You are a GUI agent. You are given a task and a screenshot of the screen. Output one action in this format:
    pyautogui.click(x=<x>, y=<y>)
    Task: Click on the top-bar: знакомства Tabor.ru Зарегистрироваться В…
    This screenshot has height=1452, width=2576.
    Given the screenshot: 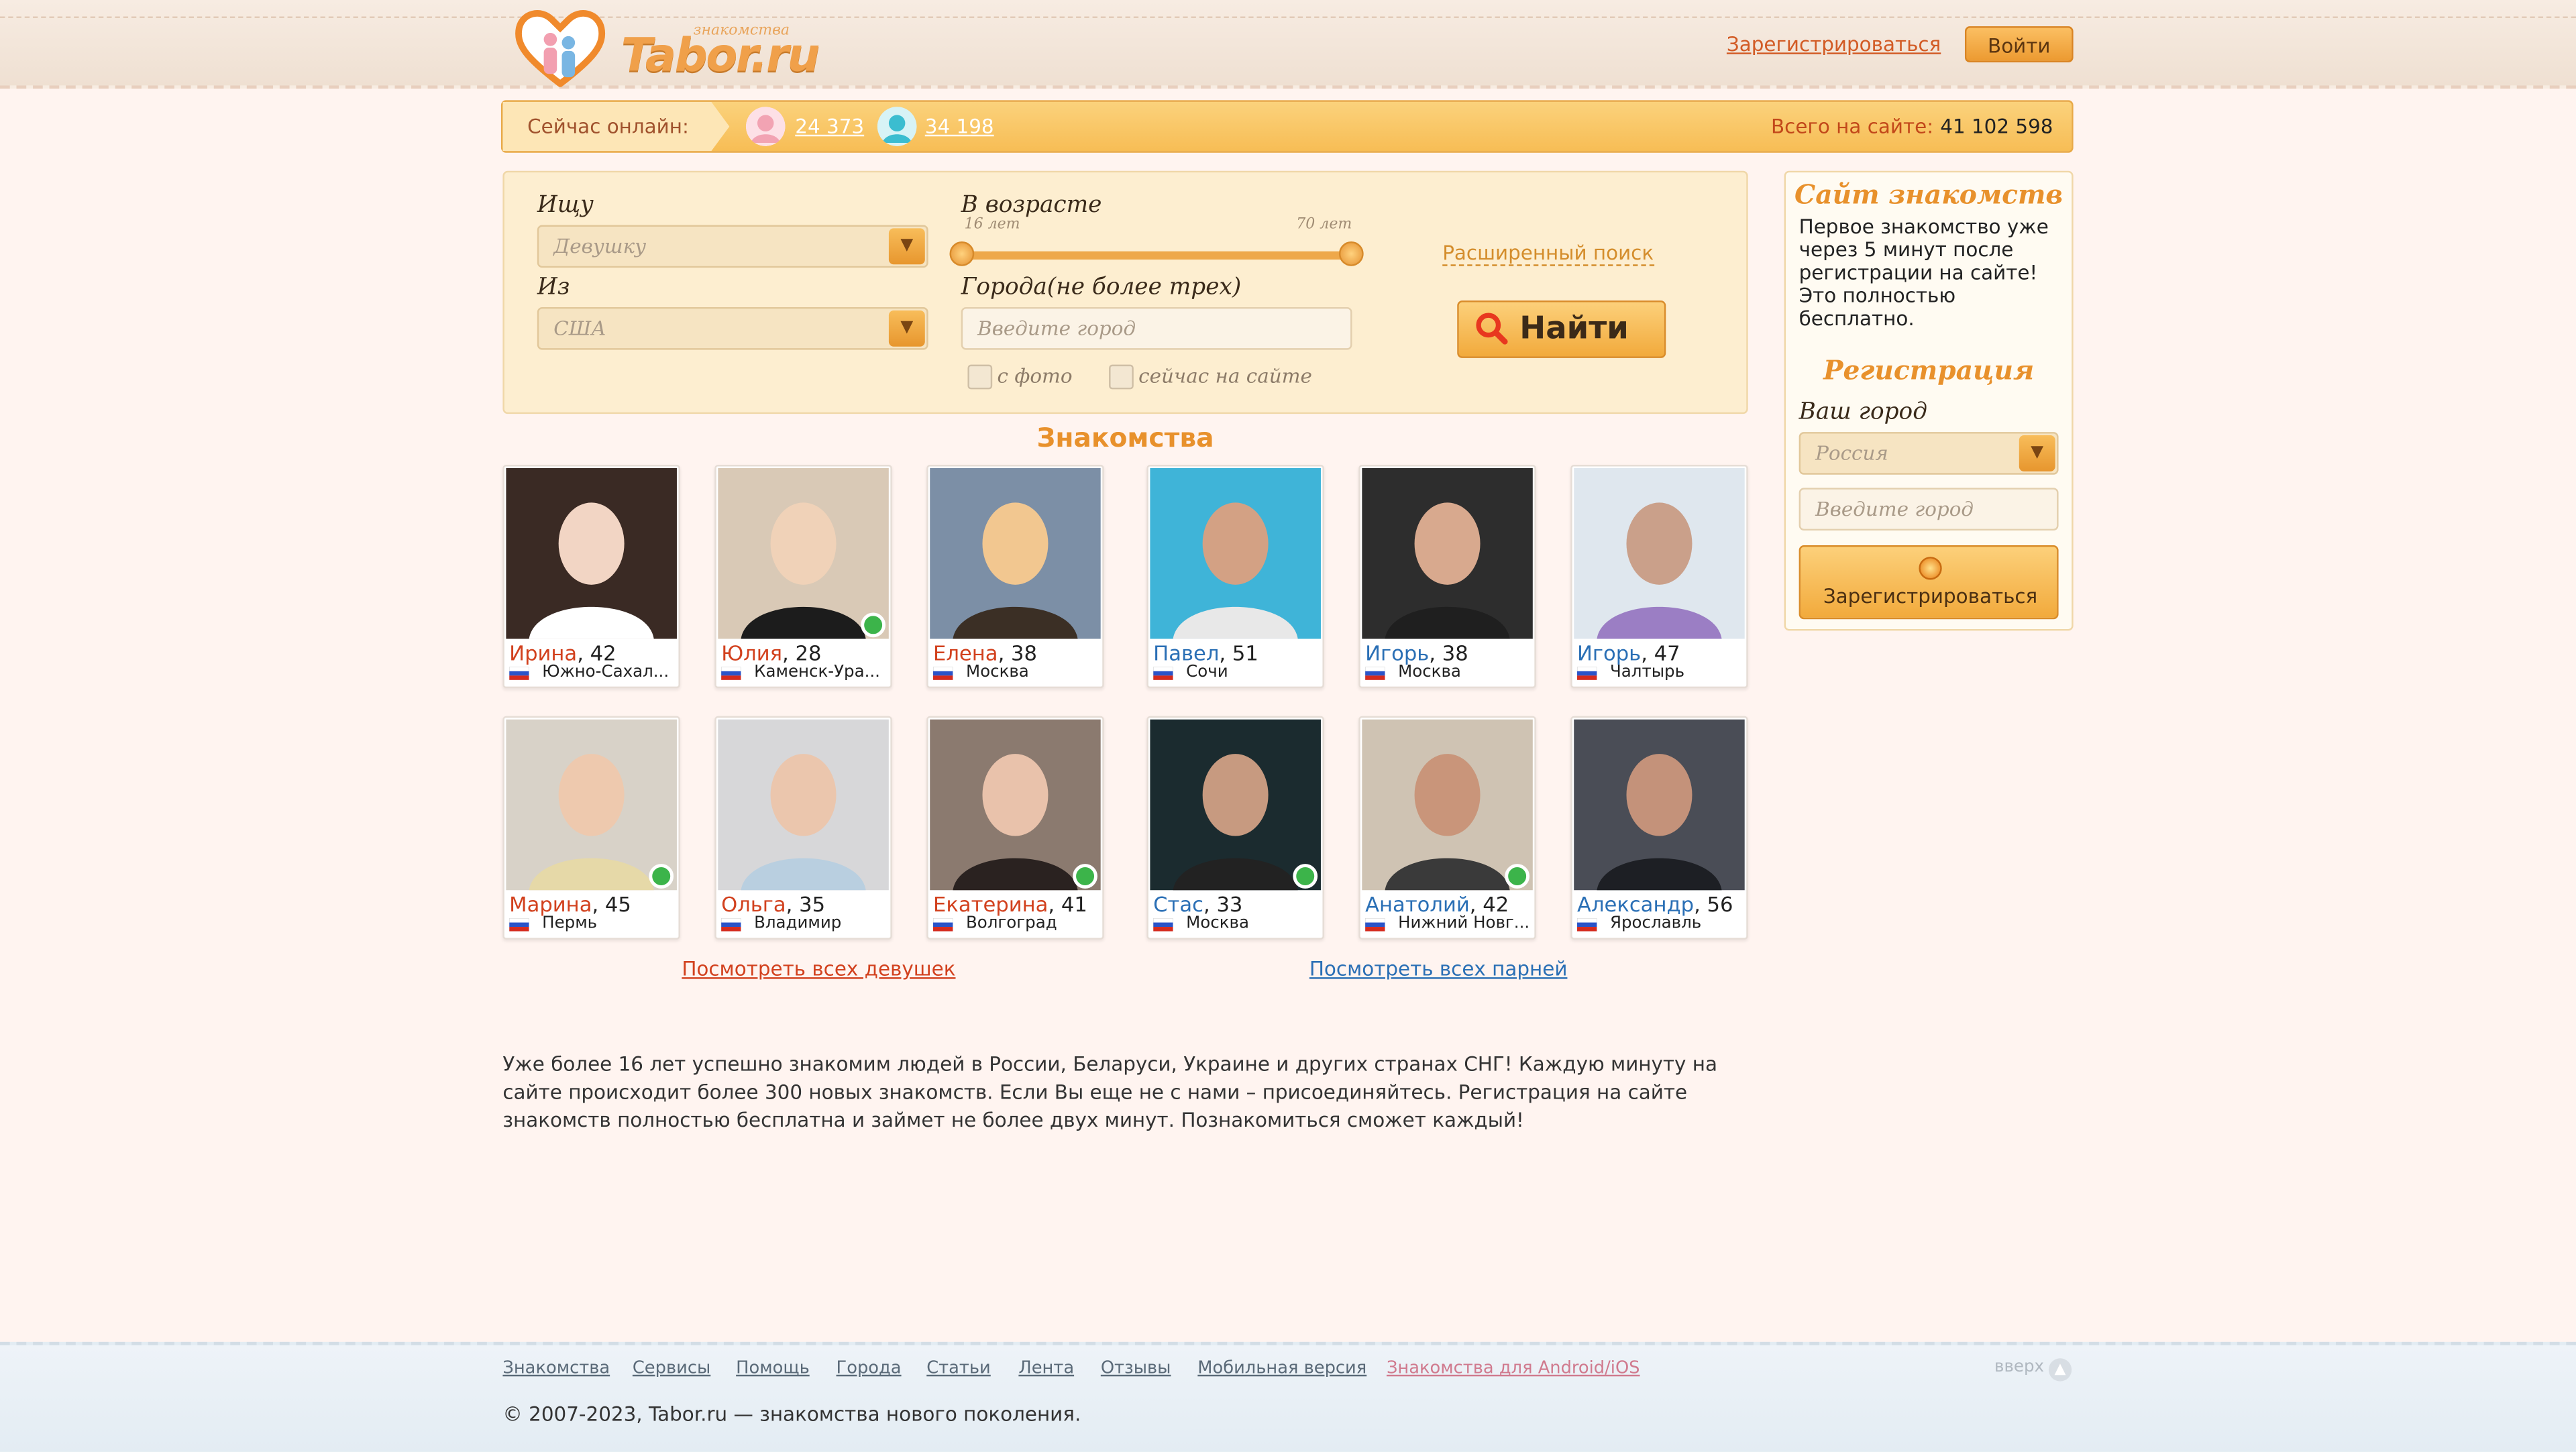 What is the action you would take?
    pyautogui.click(x=1288, y=44)
    